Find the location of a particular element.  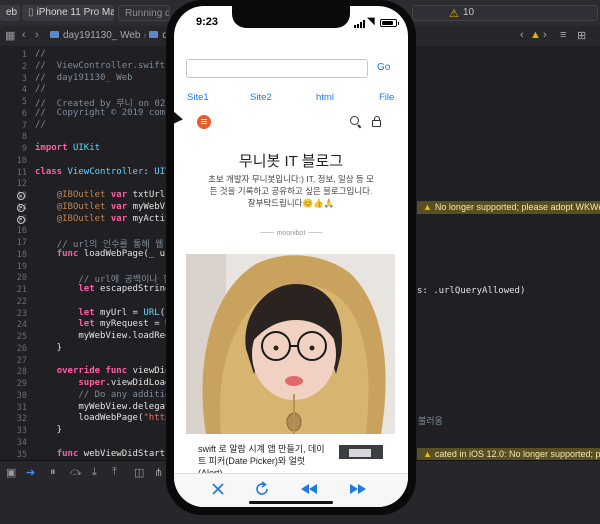

code-line: super.viewDidLoad is located at coordinates (124, 383).